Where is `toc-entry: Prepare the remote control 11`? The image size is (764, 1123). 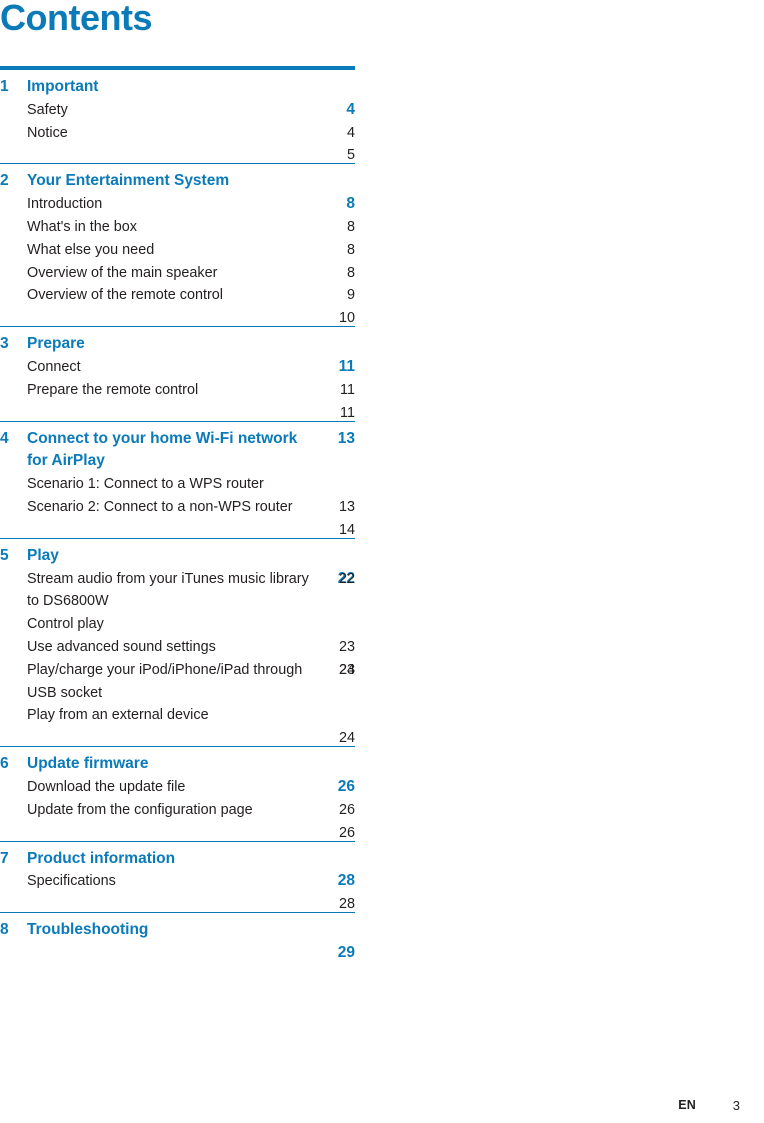
toc-entry: Prepare the remote control 11 is located at coordinates (177, 400).